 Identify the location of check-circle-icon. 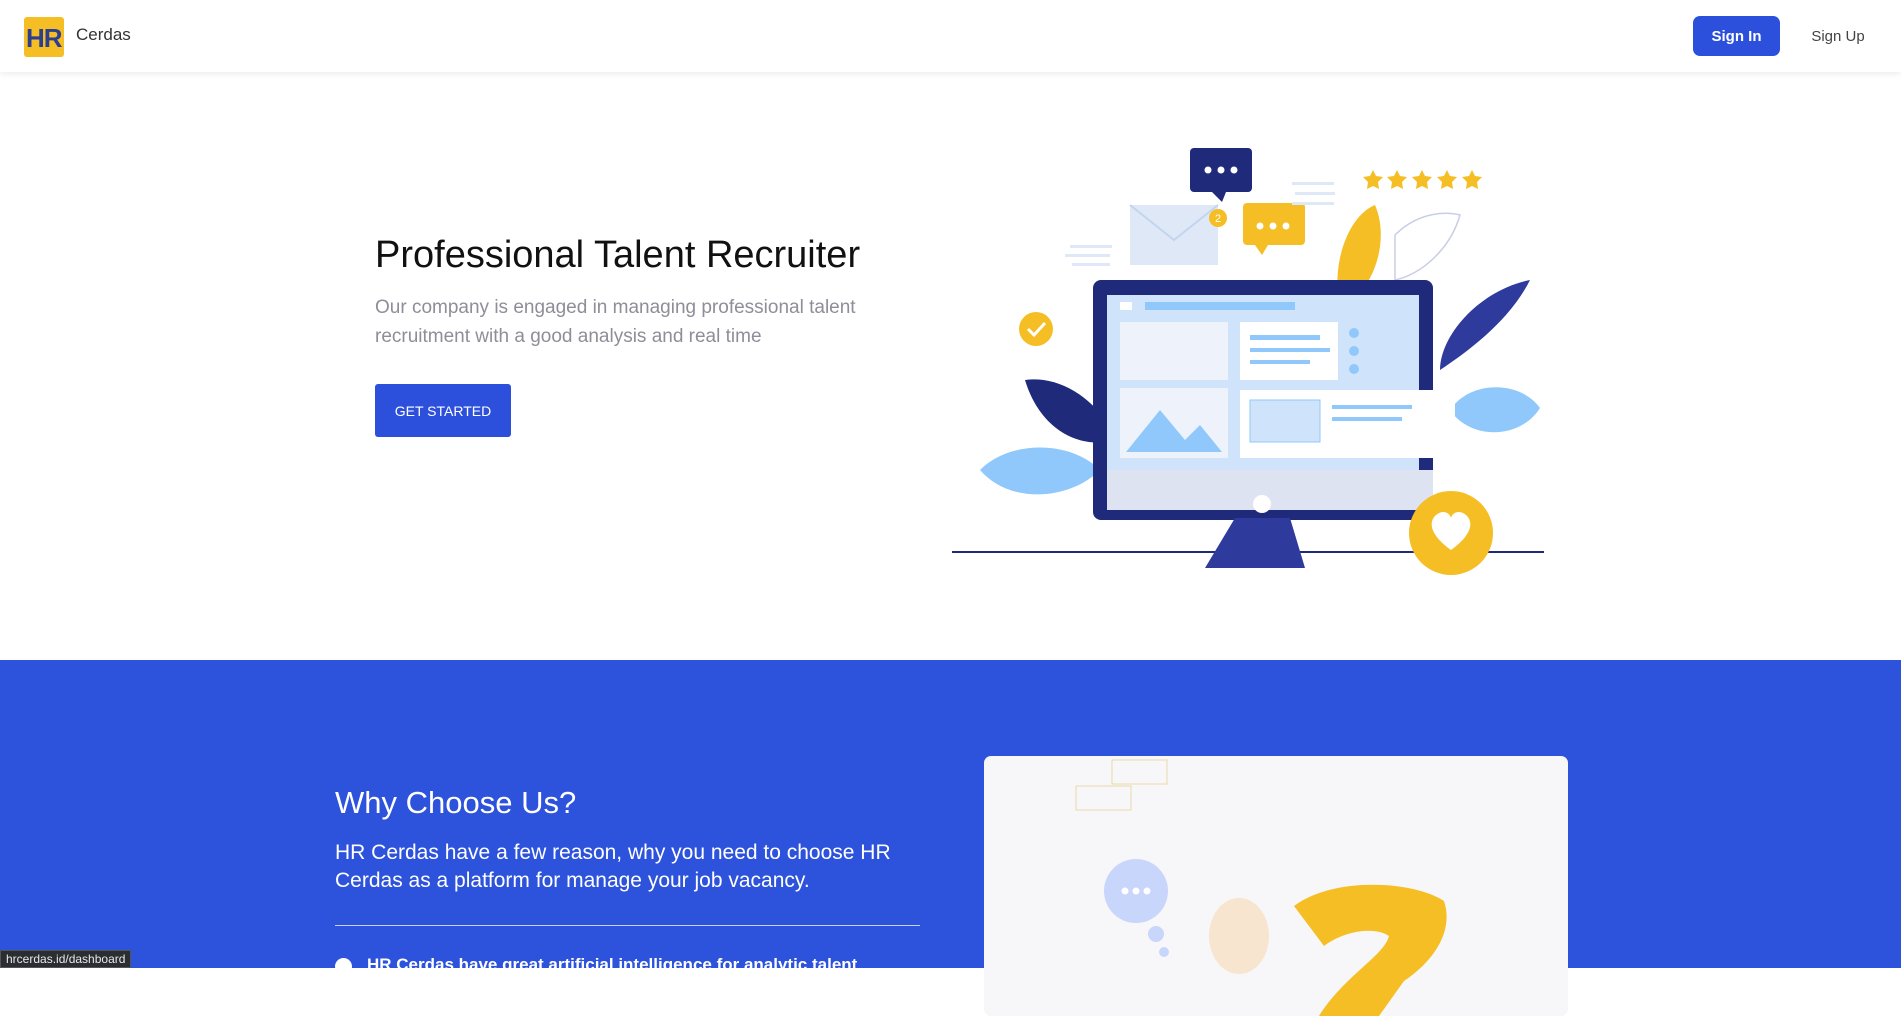
(1036, 329).